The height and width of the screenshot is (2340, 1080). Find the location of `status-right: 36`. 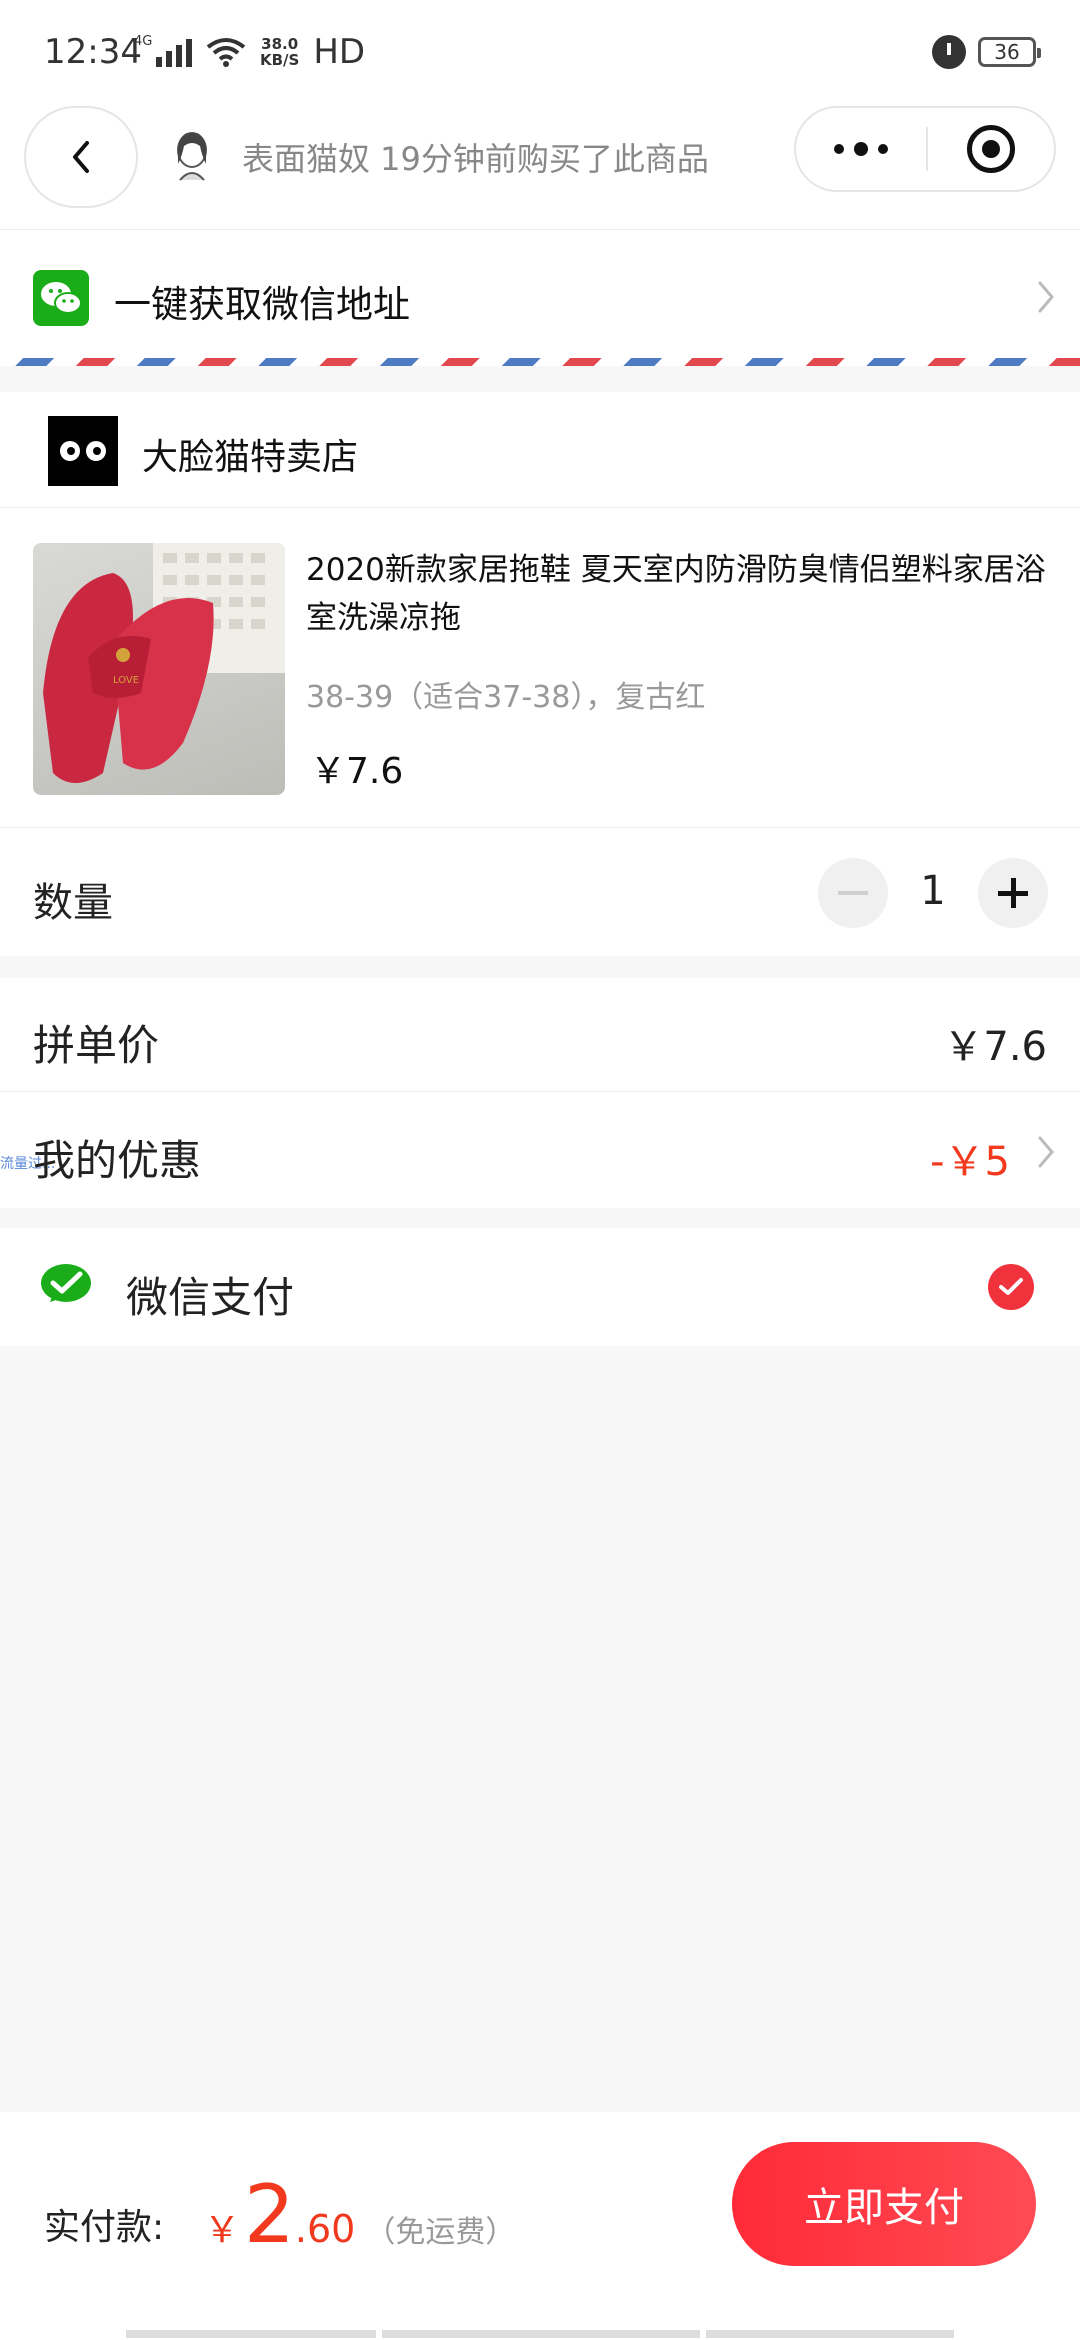

status-right: 36 is located at coordinates (986, 52).